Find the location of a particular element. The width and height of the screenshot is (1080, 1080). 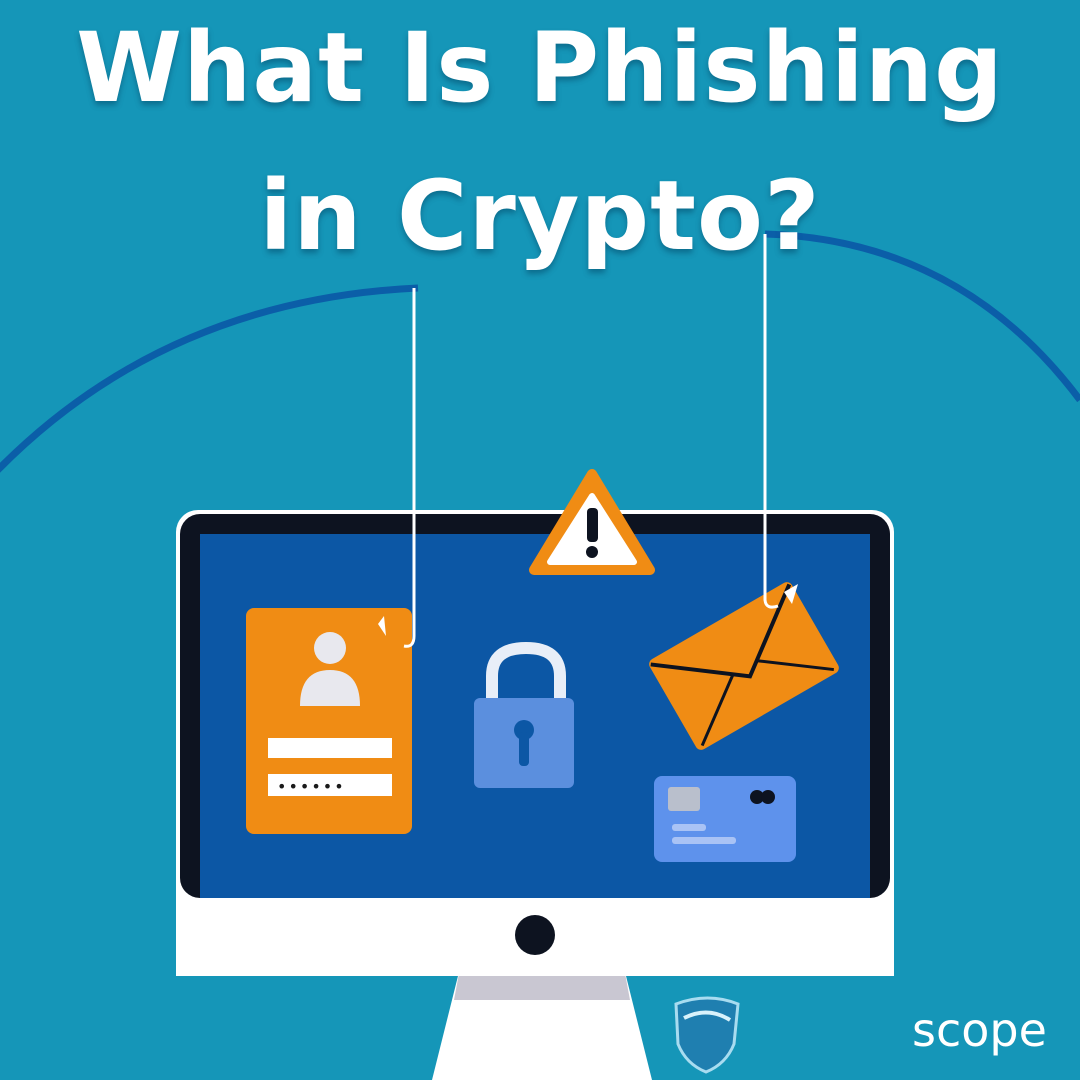

monitor-camera-dot is located at coordinates (535, 935).